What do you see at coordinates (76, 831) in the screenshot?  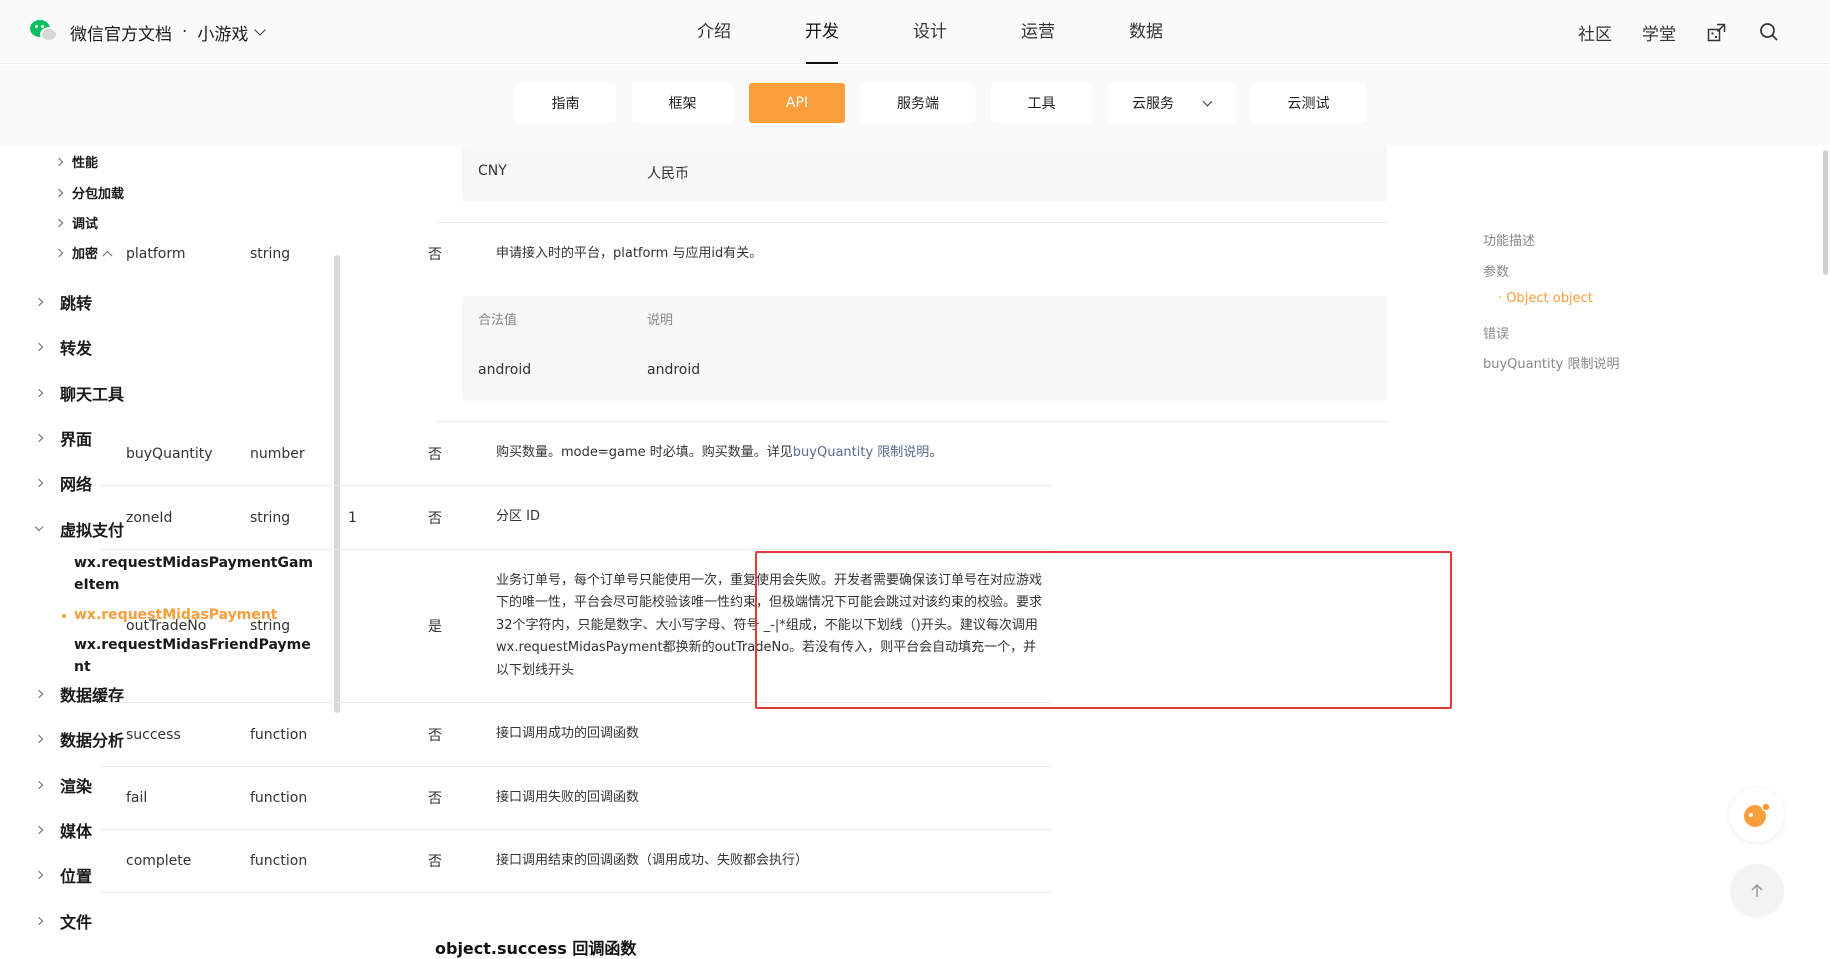 I see `sidebar-item-label: 媒体` at bounding box center [76, 831].